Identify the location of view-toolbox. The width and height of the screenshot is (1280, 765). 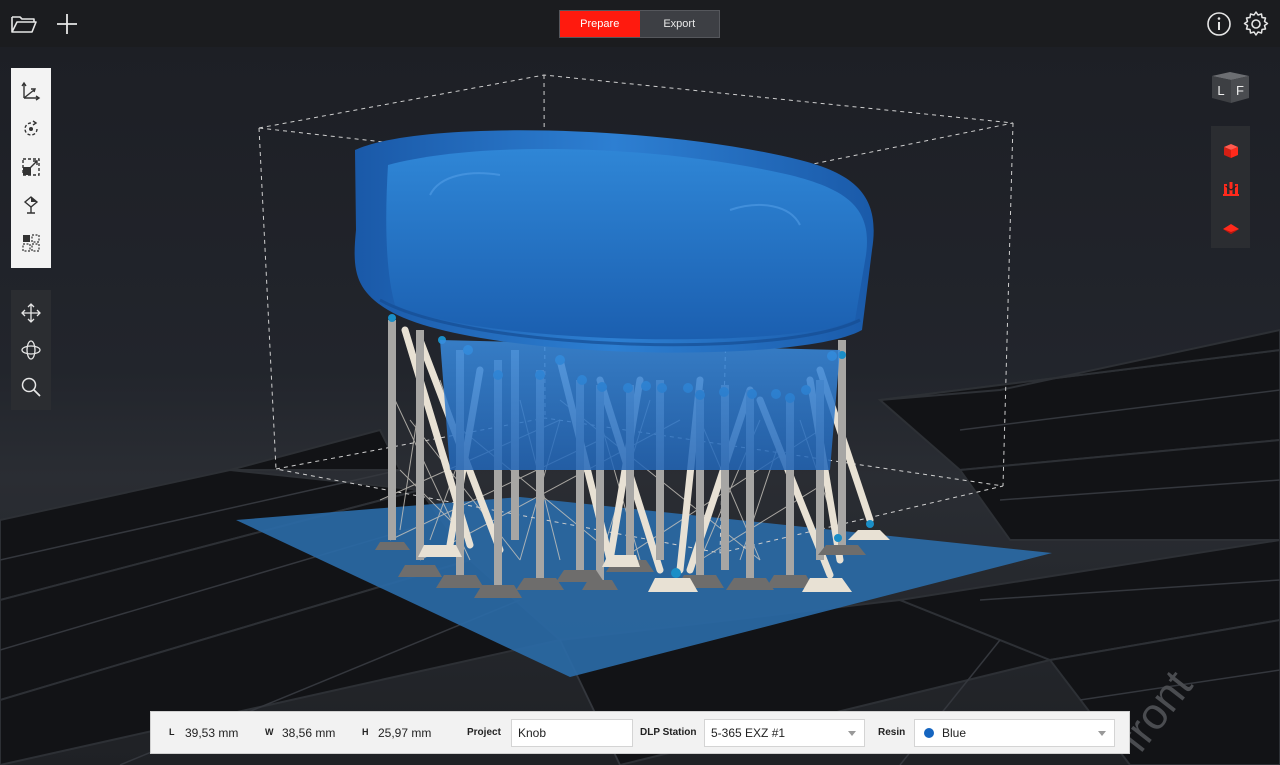
(31, 350).